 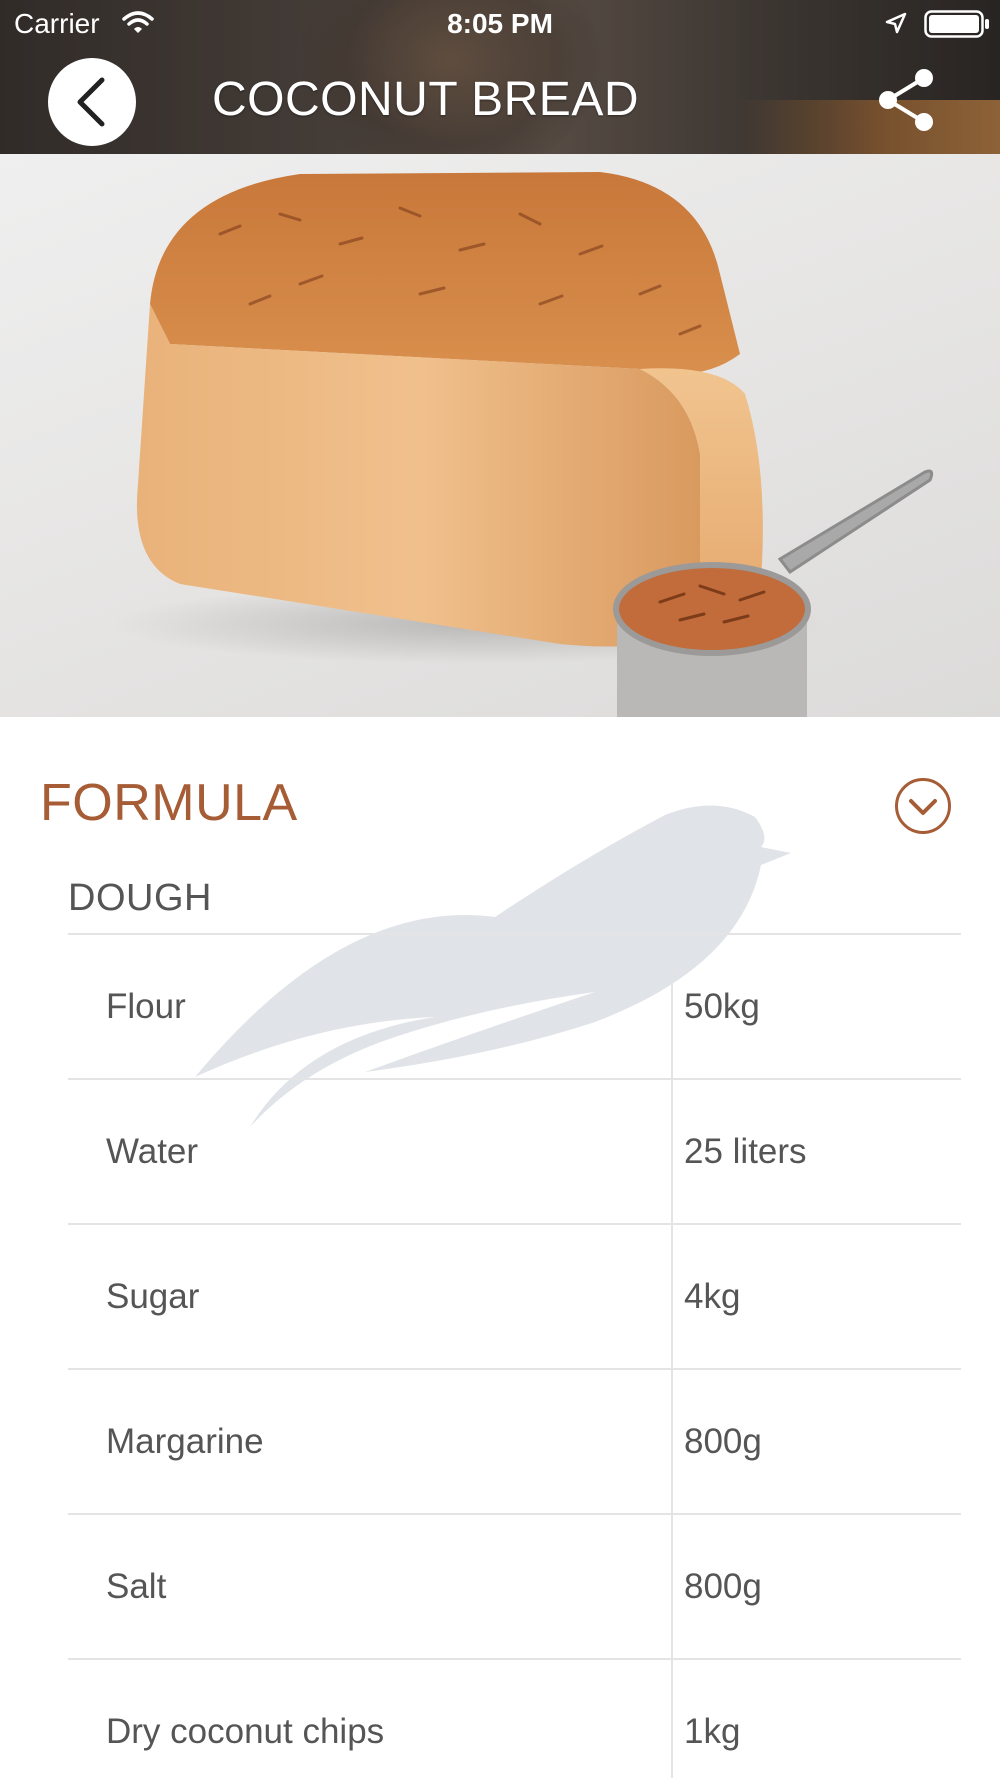 I want to click on table-row: Margarine 800g, so click(x=514, y=1442).